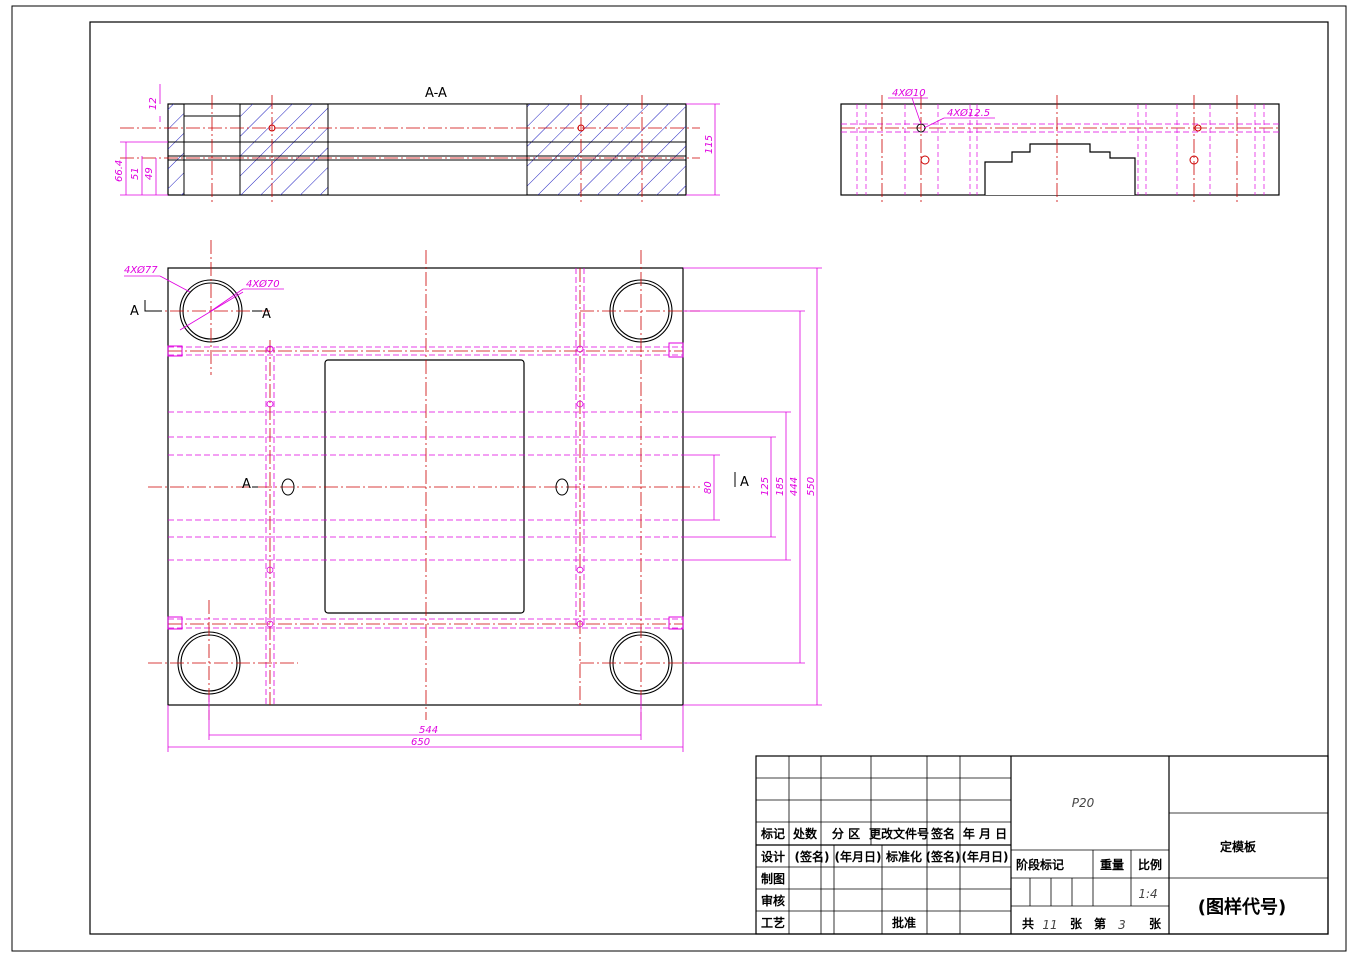 The image size is (1354, 957). I want to click on section-view-a-a: A-A 12 66.4 51 49 115, so click(417, 144).